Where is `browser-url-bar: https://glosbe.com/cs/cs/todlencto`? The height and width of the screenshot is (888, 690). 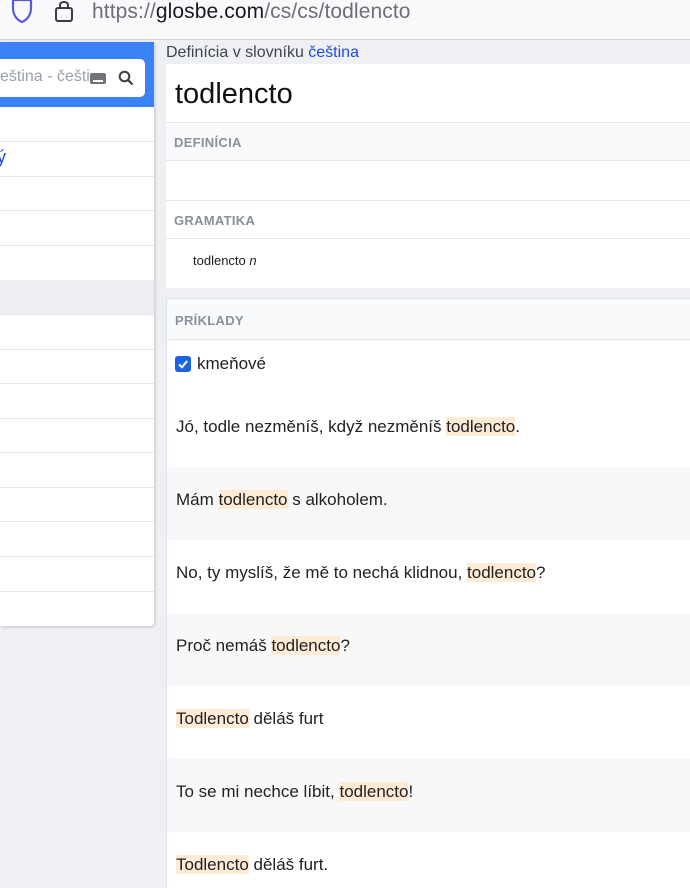 browser-url-bar: https://glosbe.com/cs/cs/todlencto is located at coordinates (345, 20).